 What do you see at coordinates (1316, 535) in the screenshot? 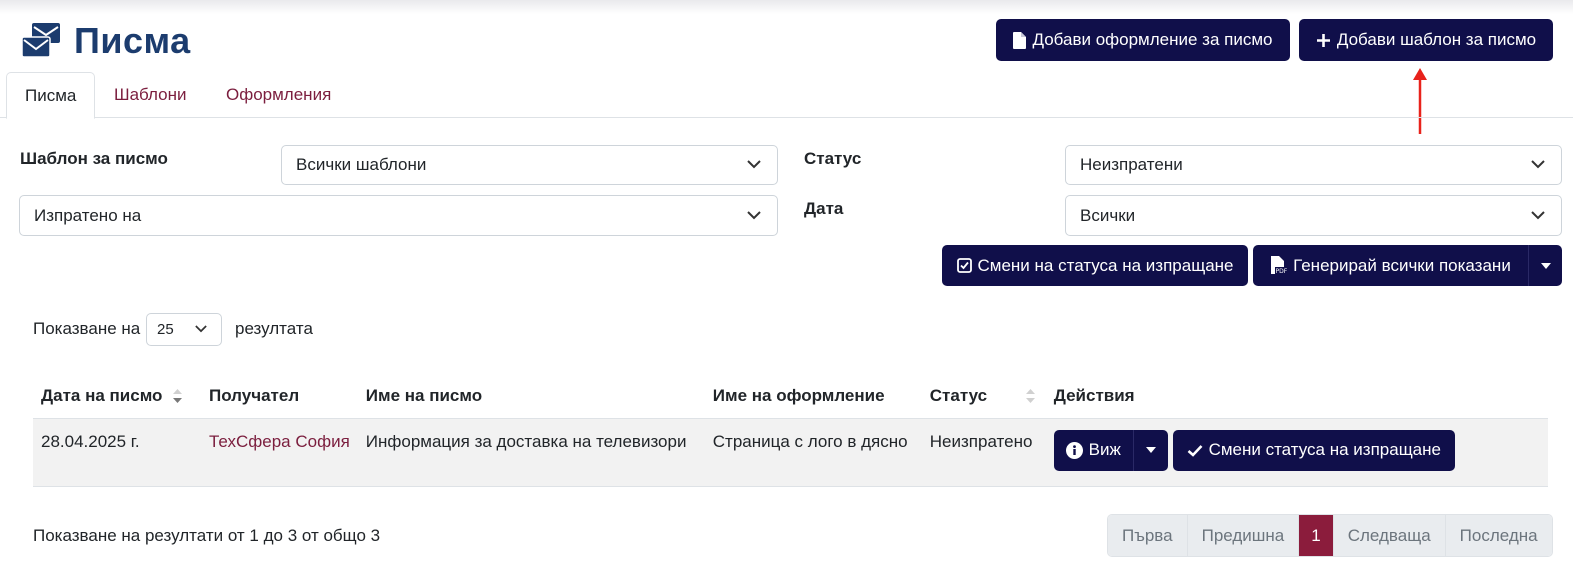
I see `pagination-current: 1` at bounding box center [1316, 535].